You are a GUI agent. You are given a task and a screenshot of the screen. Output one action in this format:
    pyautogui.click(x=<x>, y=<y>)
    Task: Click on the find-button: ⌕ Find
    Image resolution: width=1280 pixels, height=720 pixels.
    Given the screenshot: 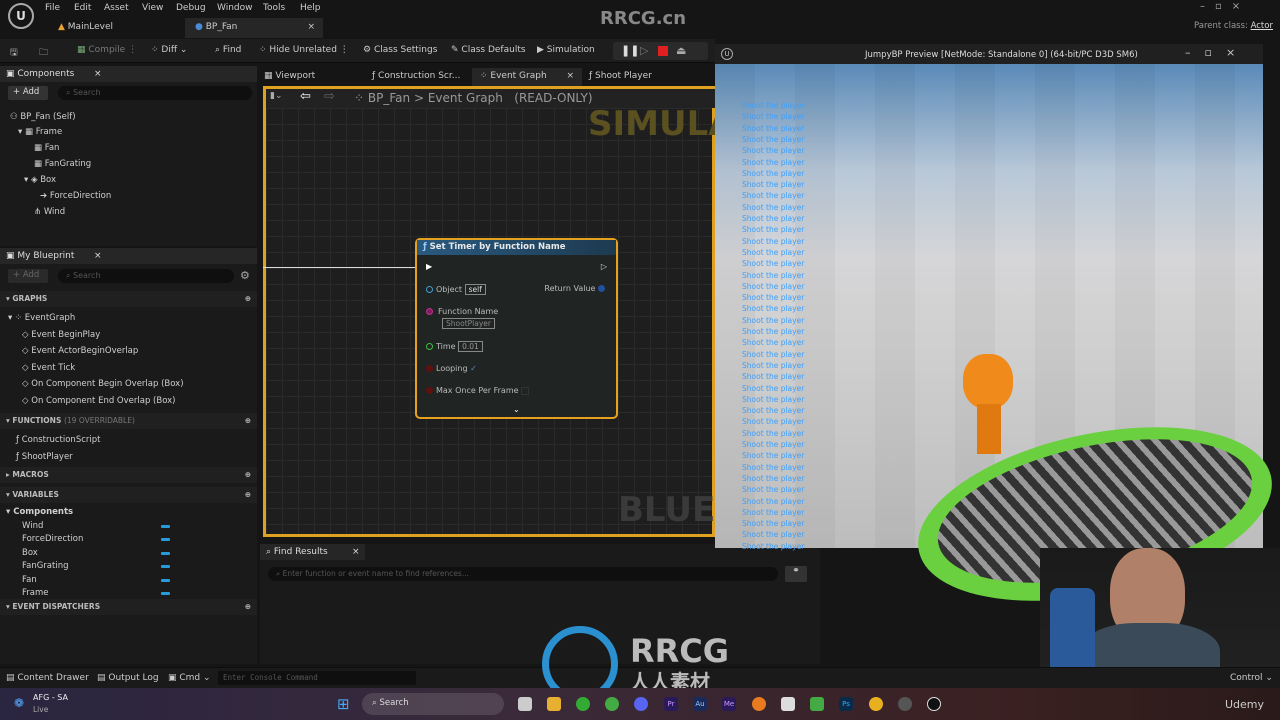 What is the action you would take?
    pyautogui.click(x=228, y=50)
    